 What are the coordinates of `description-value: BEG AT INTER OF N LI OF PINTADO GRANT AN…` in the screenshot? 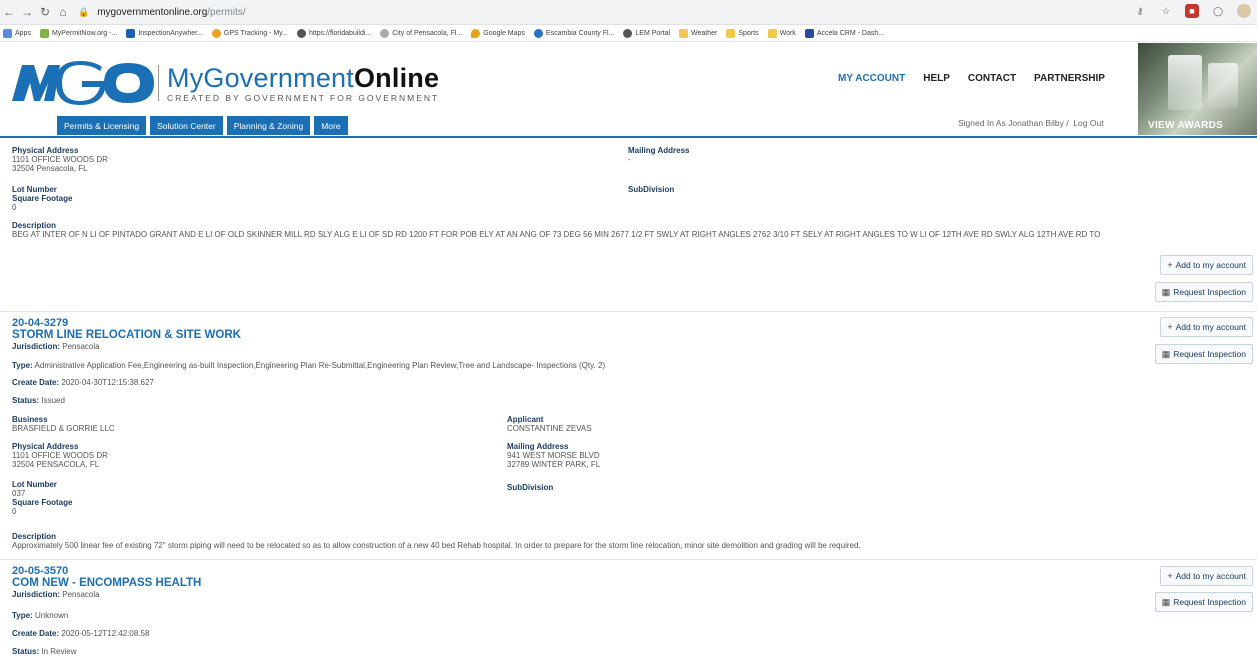 It's located at (556, 234).